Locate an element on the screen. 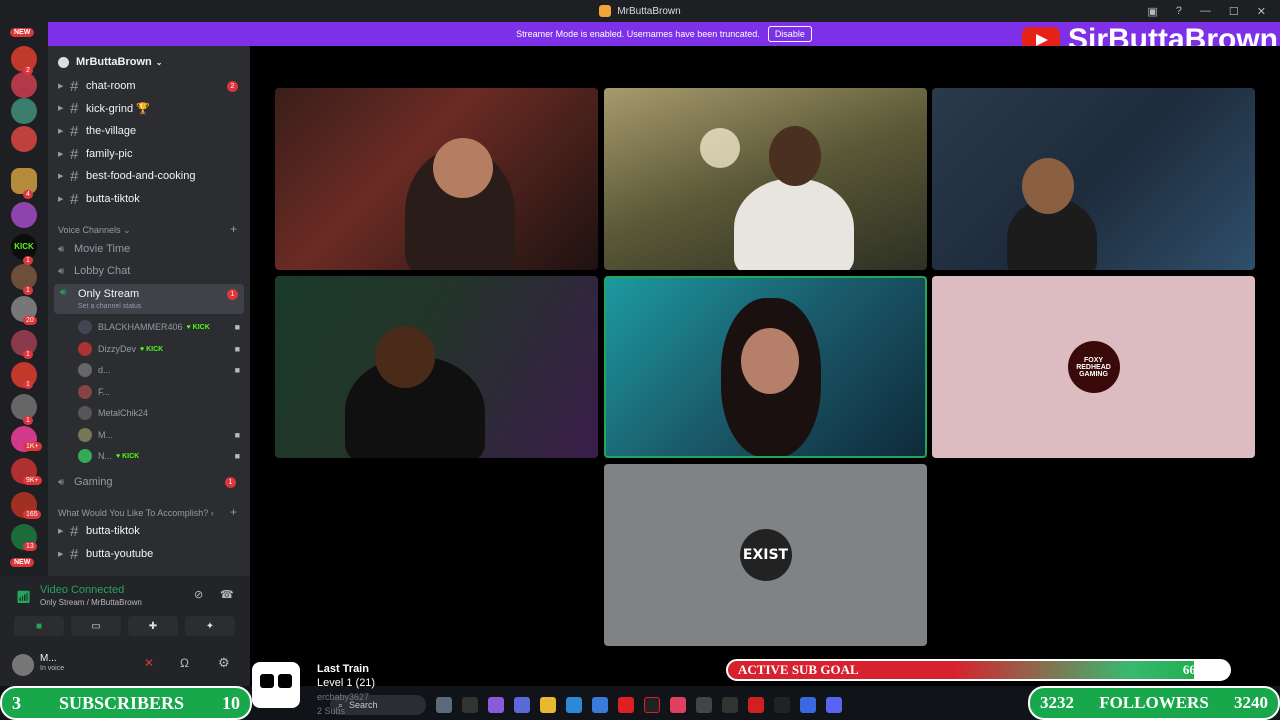 This screenshot has width=1280, height=720. train-level: Level 1 (21) is located at coordinates (346, 683).